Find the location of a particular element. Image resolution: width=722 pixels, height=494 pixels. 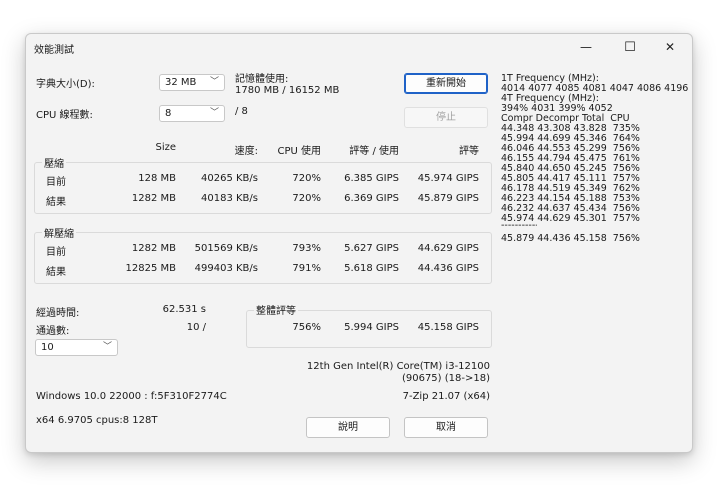

cancel-button: 取消 is located at coordinates (446, 427).